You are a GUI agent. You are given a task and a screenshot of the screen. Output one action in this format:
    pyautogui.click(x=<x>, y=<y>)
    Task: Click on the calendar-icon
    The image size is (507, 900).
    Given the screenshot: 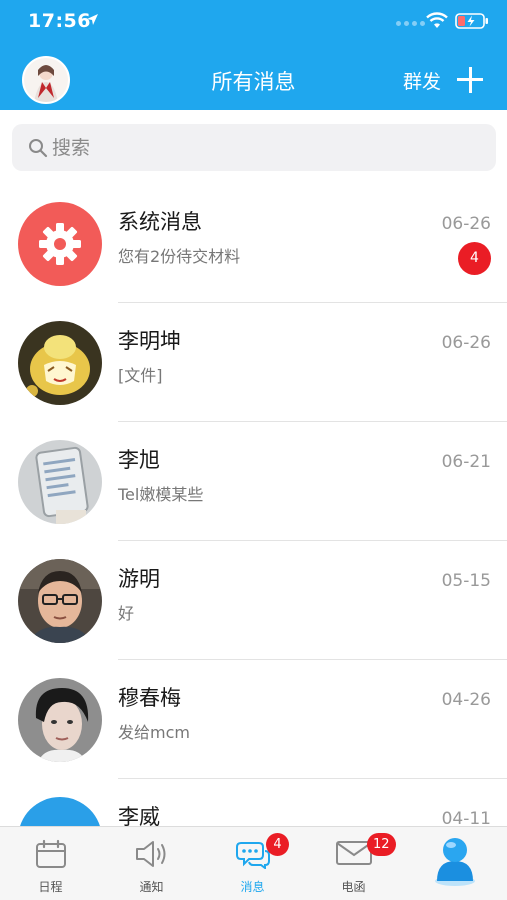 What is the action you would take?
    pyautogui.click(x=50, y=853)
    